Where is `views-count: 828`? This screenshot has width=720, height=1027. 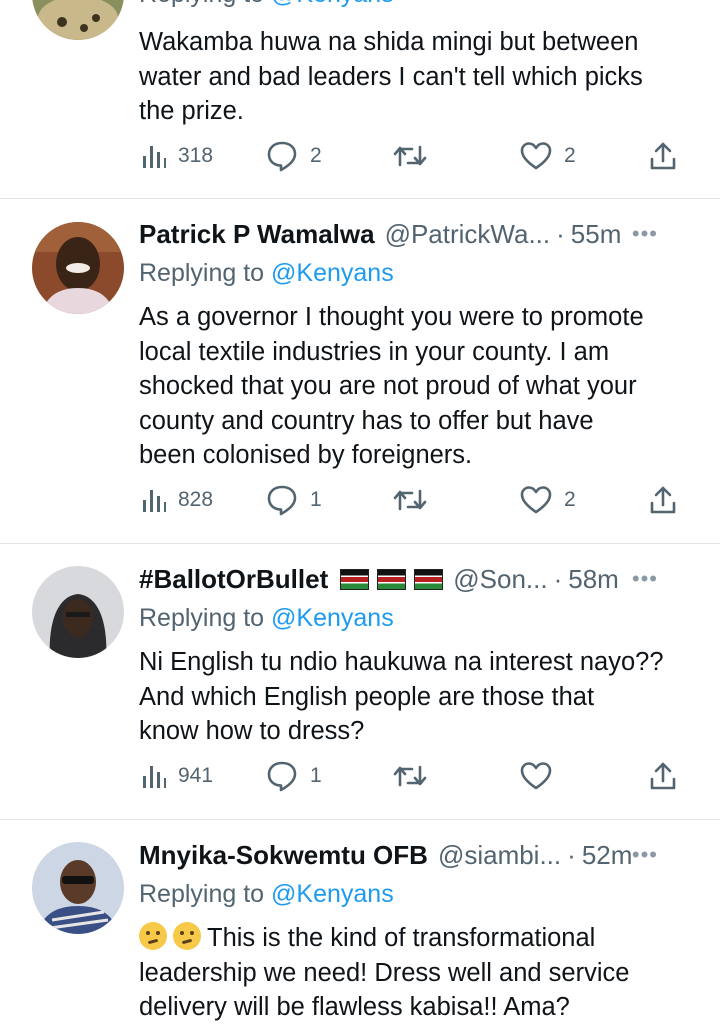 views-count: 828 is located at coordinates (196, 499).